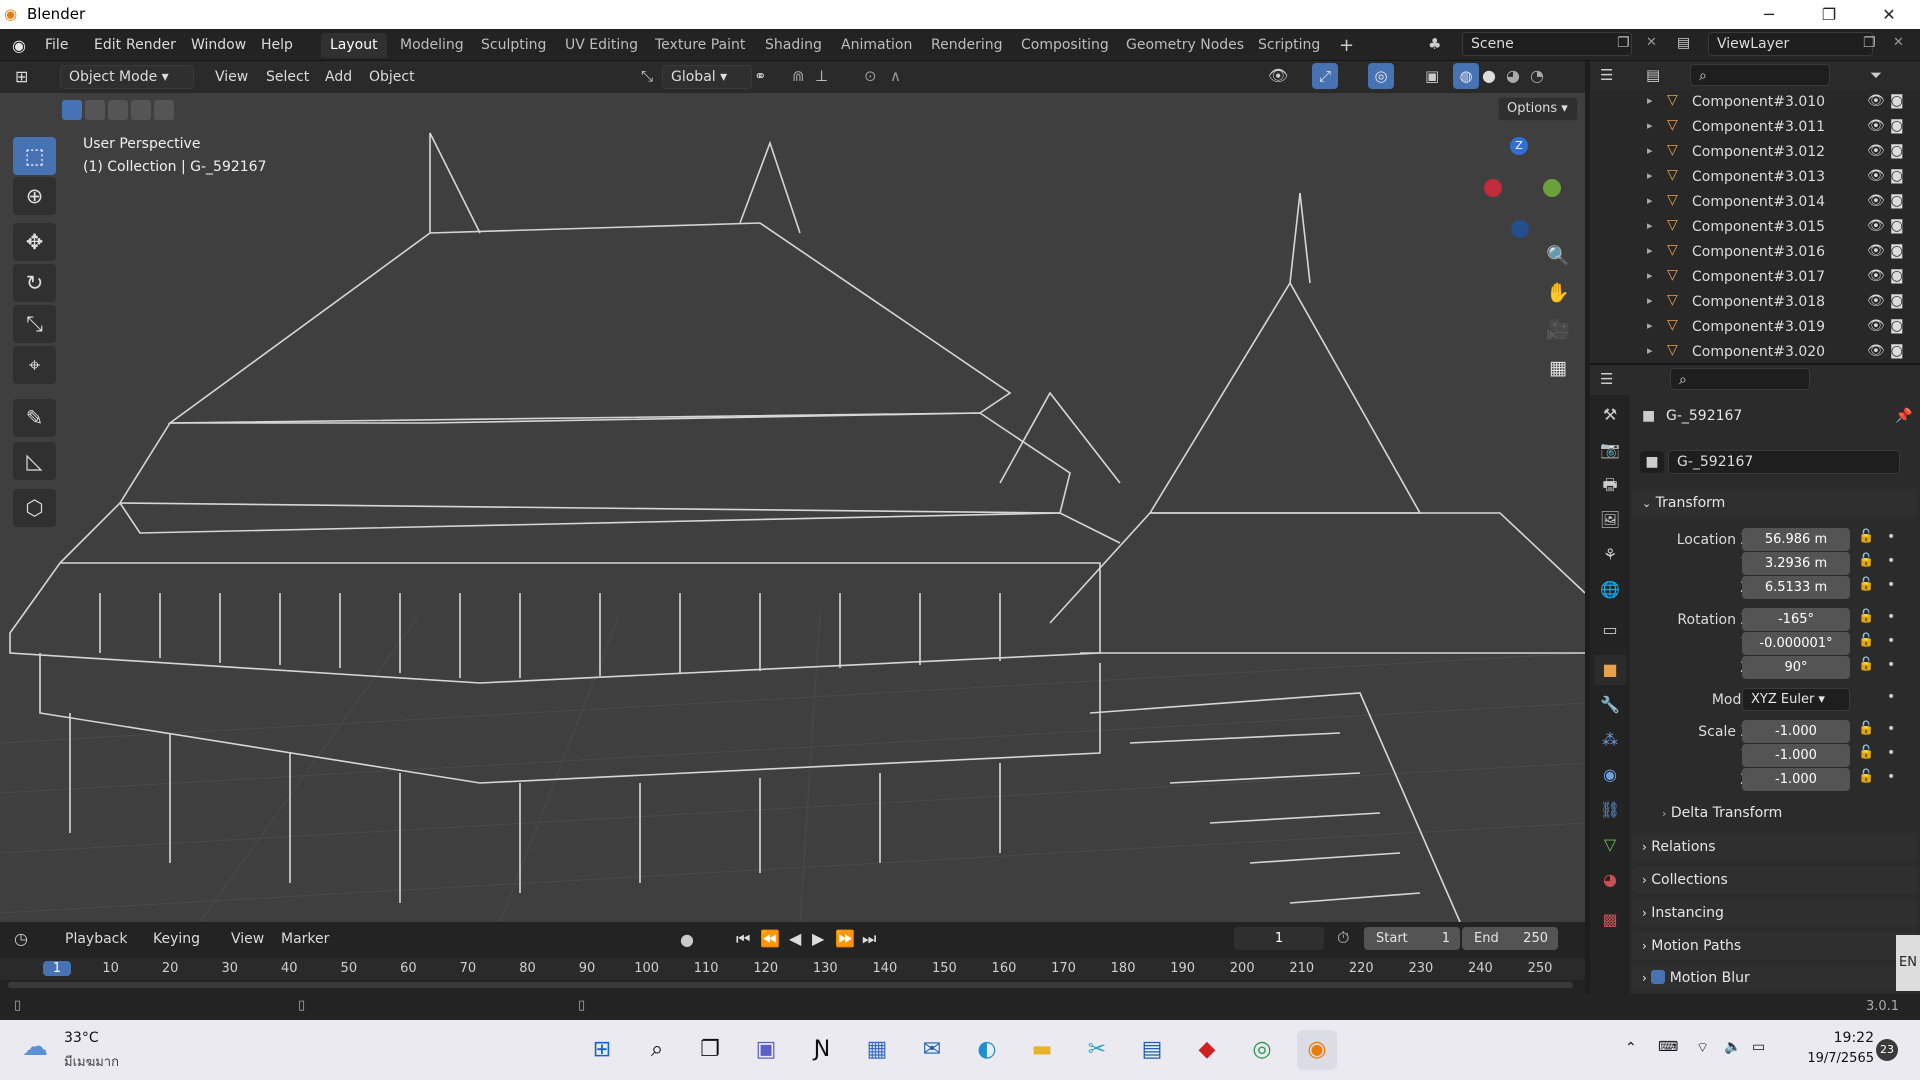  What do you see at coordinates (877, 1050) in the screenshot?
I see `calculator-icon: ▦` at bounding box center [877, 1050].